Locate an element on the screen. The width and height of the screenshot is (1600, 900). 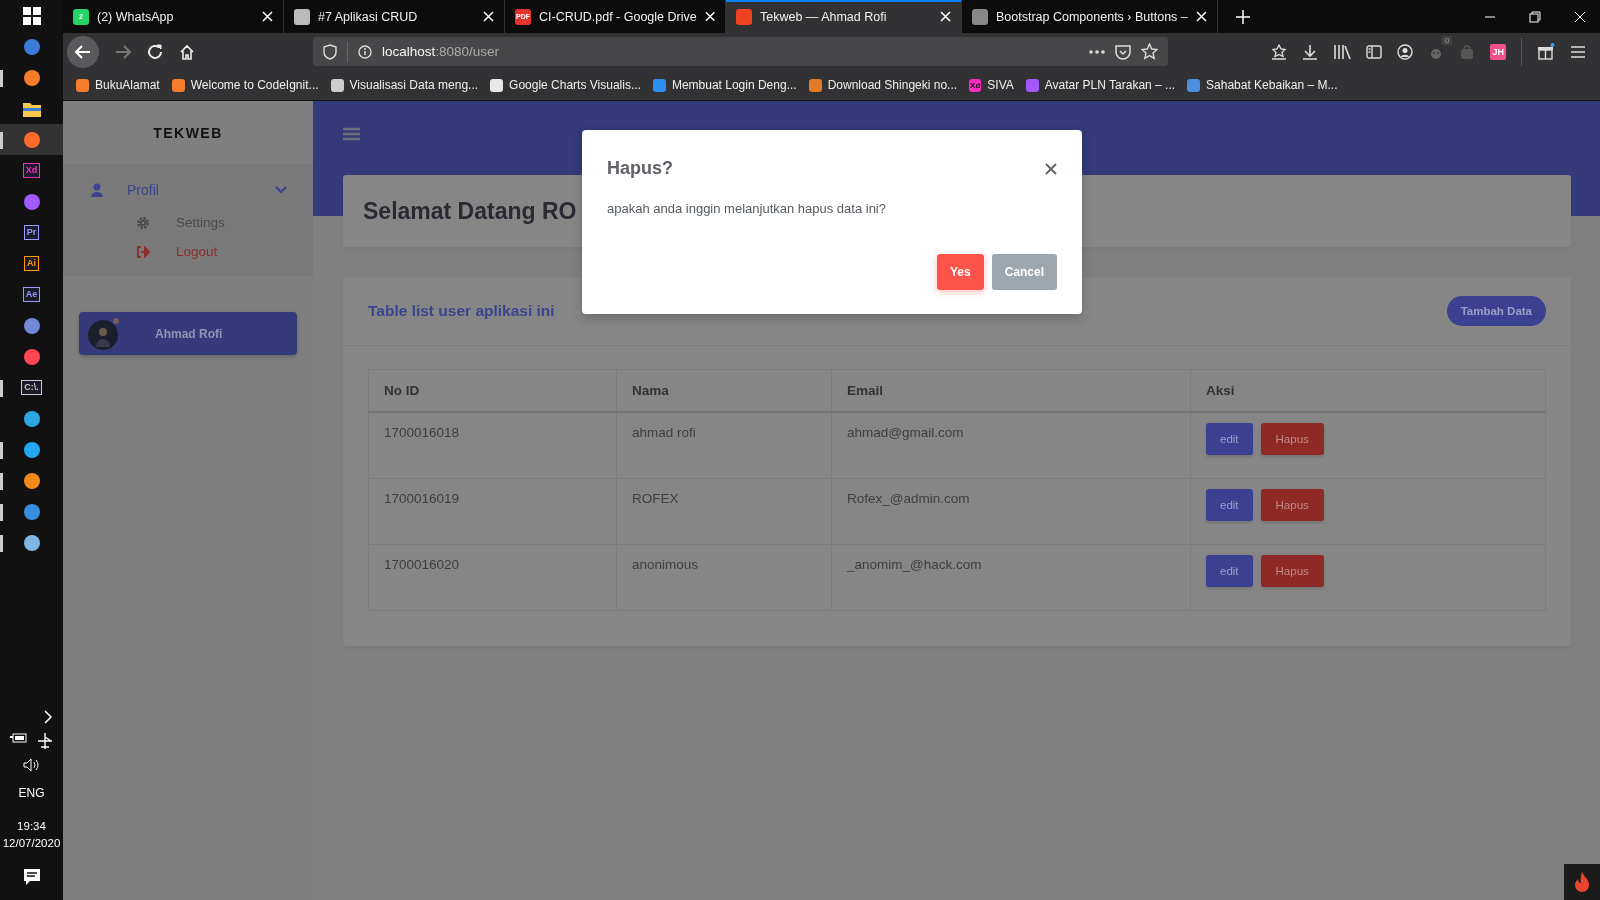
welcome-heading: Selamat Datang RO is located at coordinates (470, 211).